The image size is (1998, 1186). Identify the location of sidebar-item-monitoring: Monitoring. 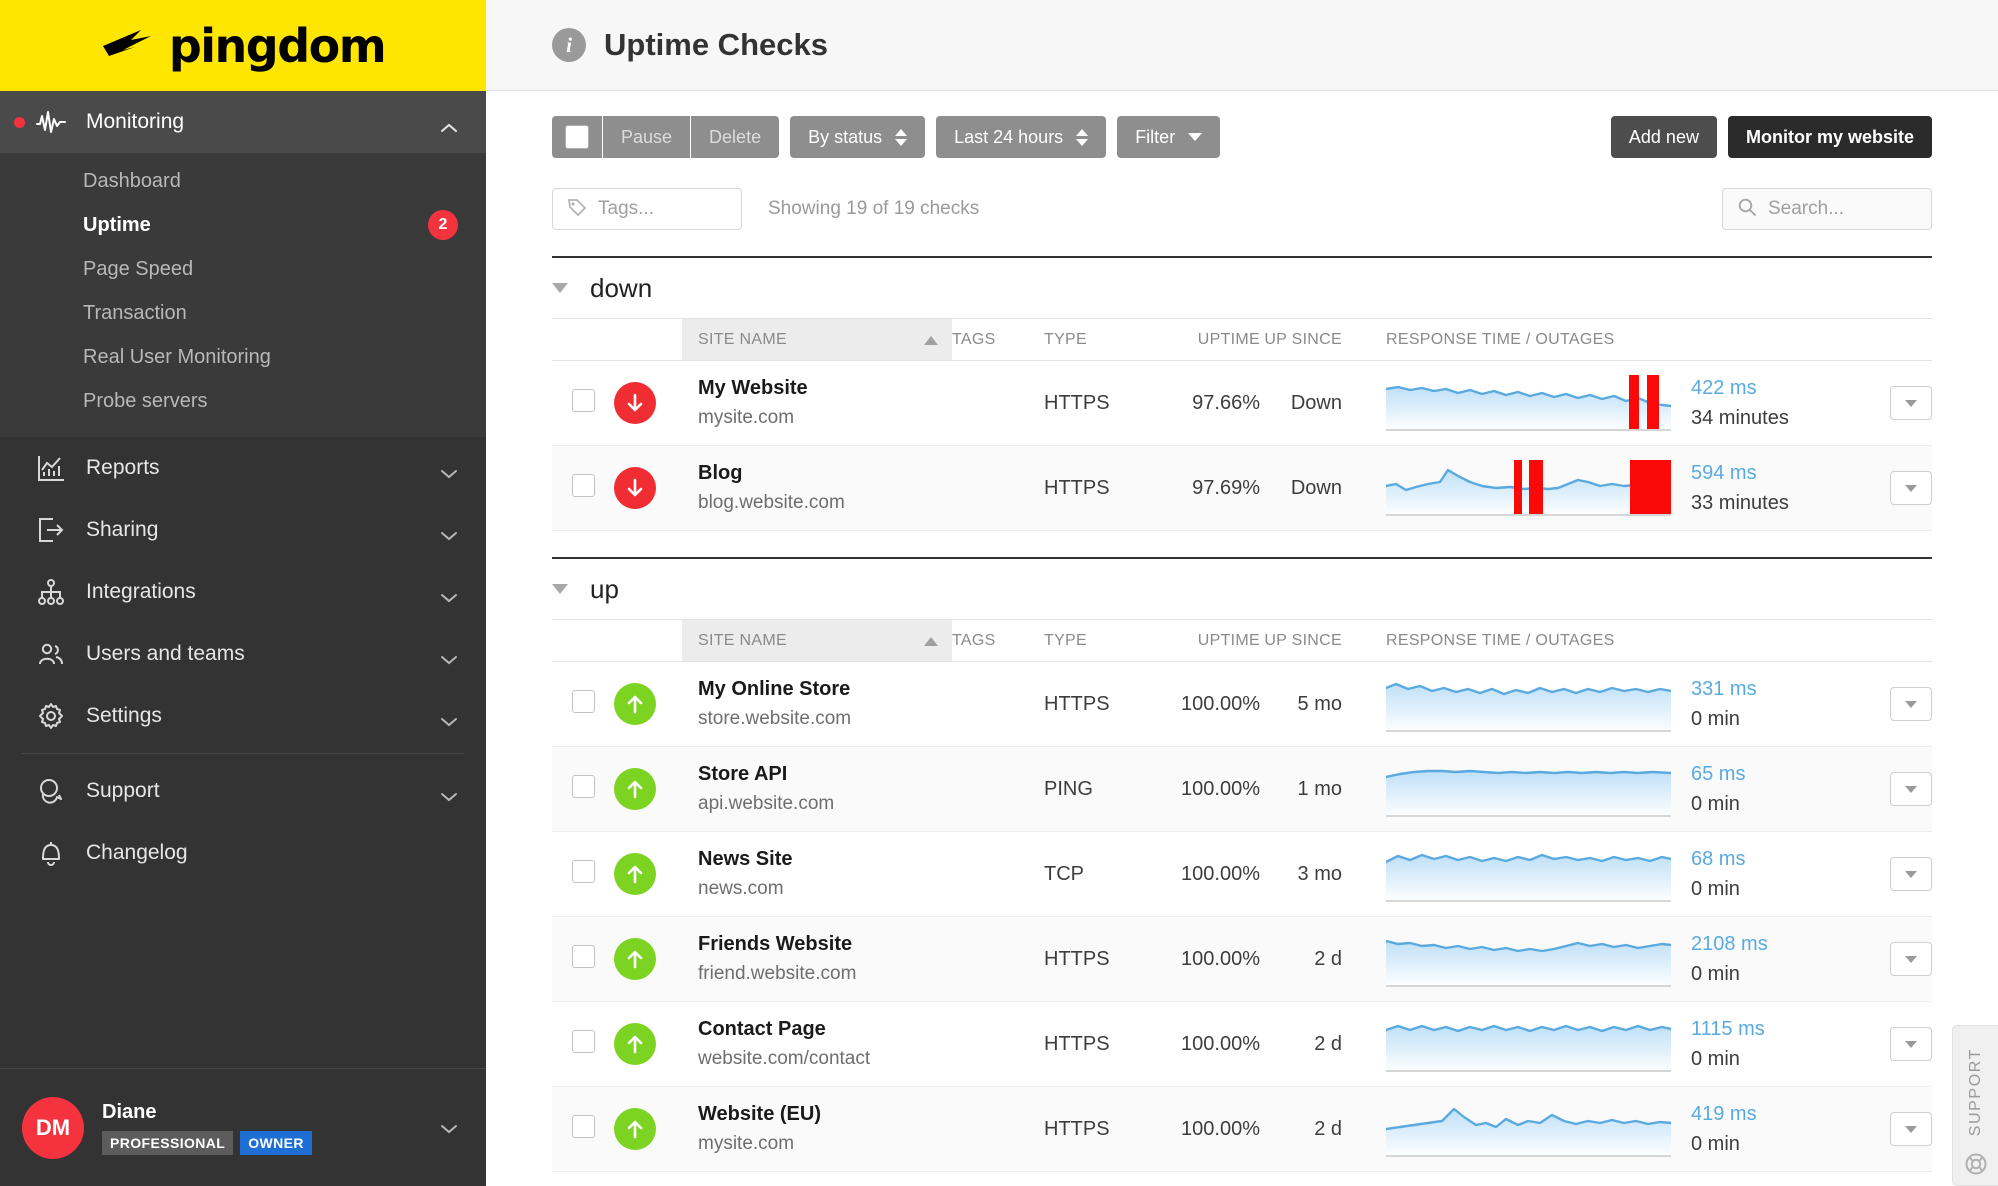
(243, 122).